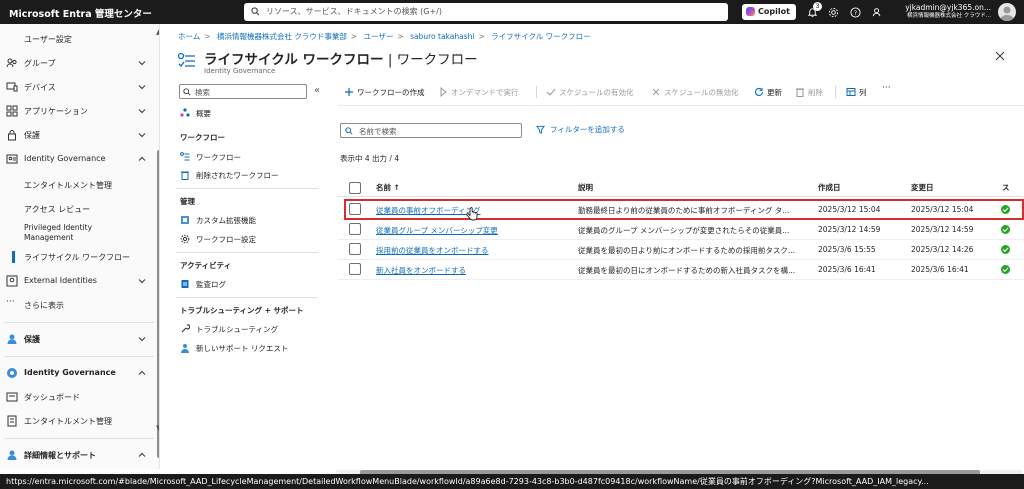  What do you see at coordinates (157, 32) in the screenshot?
I see `scroll-up-icon: ▲` at bounding box center [157, 32].